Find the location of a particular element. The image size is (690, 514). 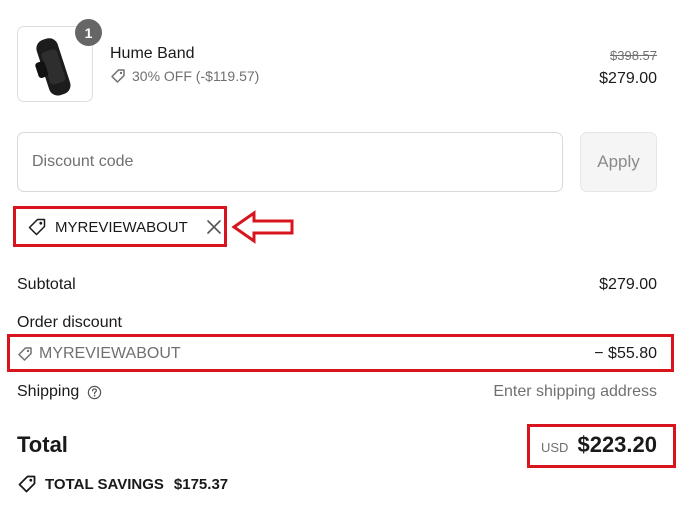

total-savings: TOTAL SAVINGS $175.37 is located at coordinates (122, 484).